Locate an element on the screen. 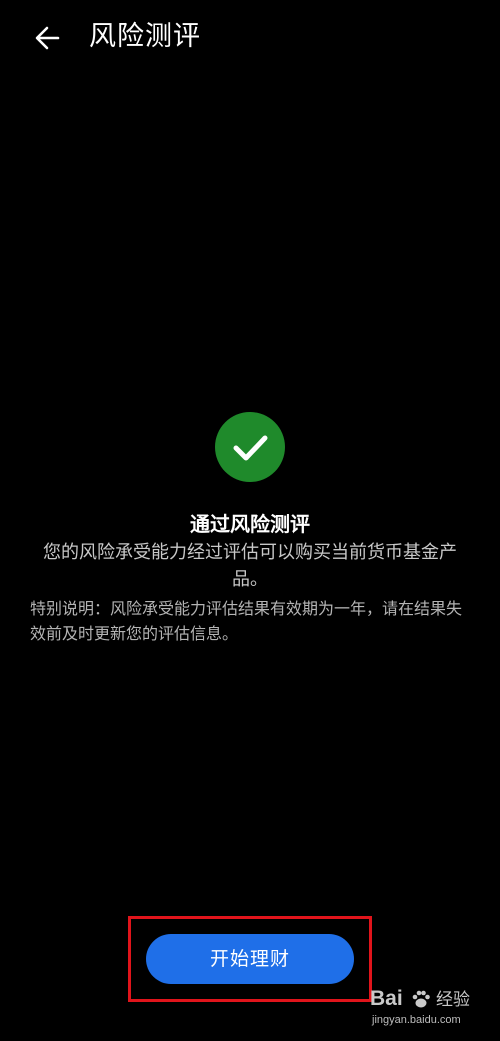 This screenshot has width=500, height=1041. check-circle-icon is located at coordinates (250, 447).